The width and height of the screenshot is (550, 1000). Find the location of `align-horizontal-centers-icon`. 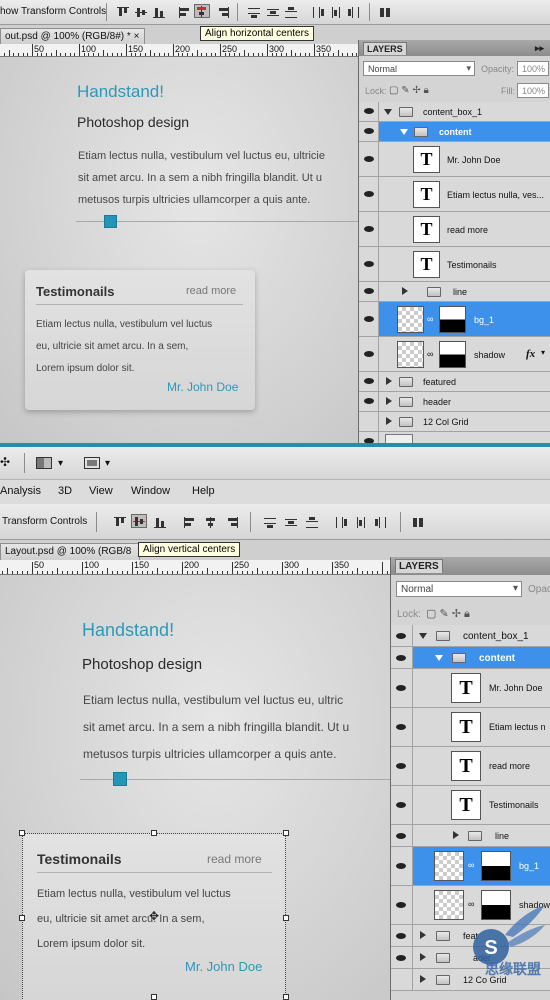

align-horizontal-centers-icon is located at coordinates (202, 11).